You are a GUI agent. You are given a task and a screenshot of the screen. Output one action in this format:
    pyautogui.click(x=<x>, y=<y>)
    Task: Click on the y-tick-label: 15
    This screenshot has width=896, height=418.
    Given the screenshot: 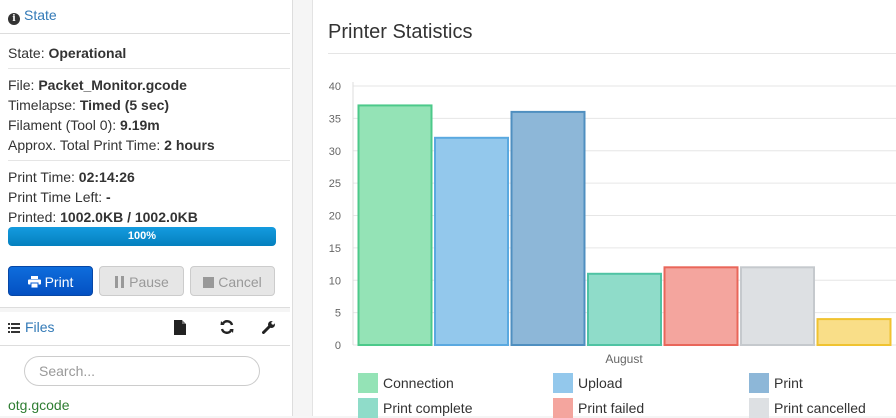 What is the action you would take?
    pyautogui.click(x=335, y=249)
    